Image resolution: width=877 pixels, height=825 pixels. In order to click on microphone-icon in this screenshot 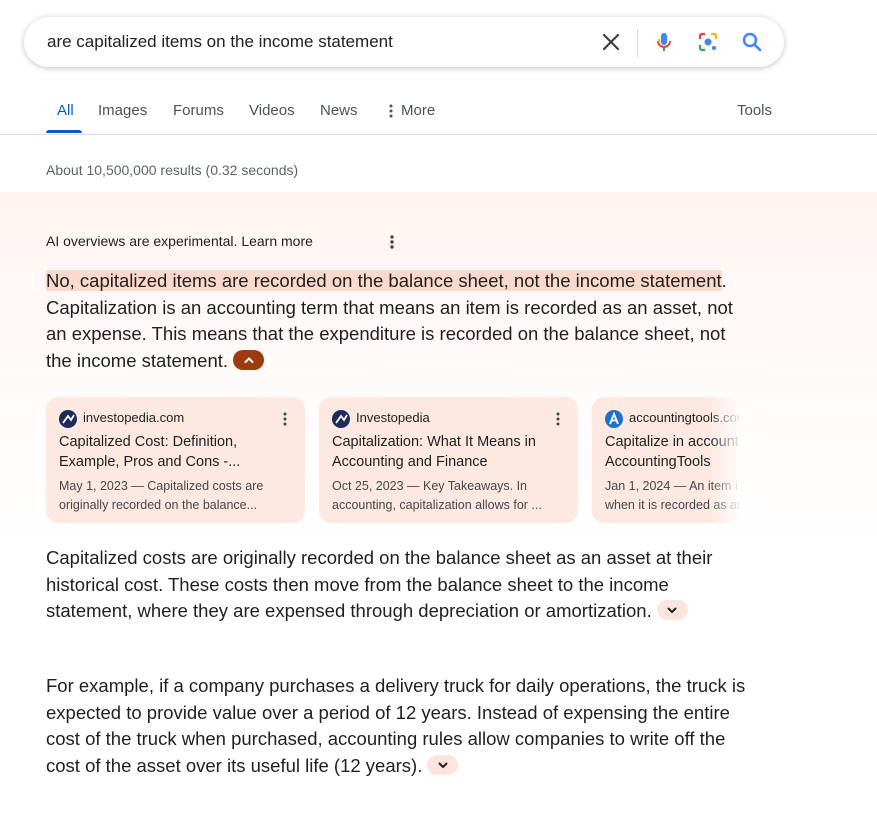, I will do `click(664, 42)`.